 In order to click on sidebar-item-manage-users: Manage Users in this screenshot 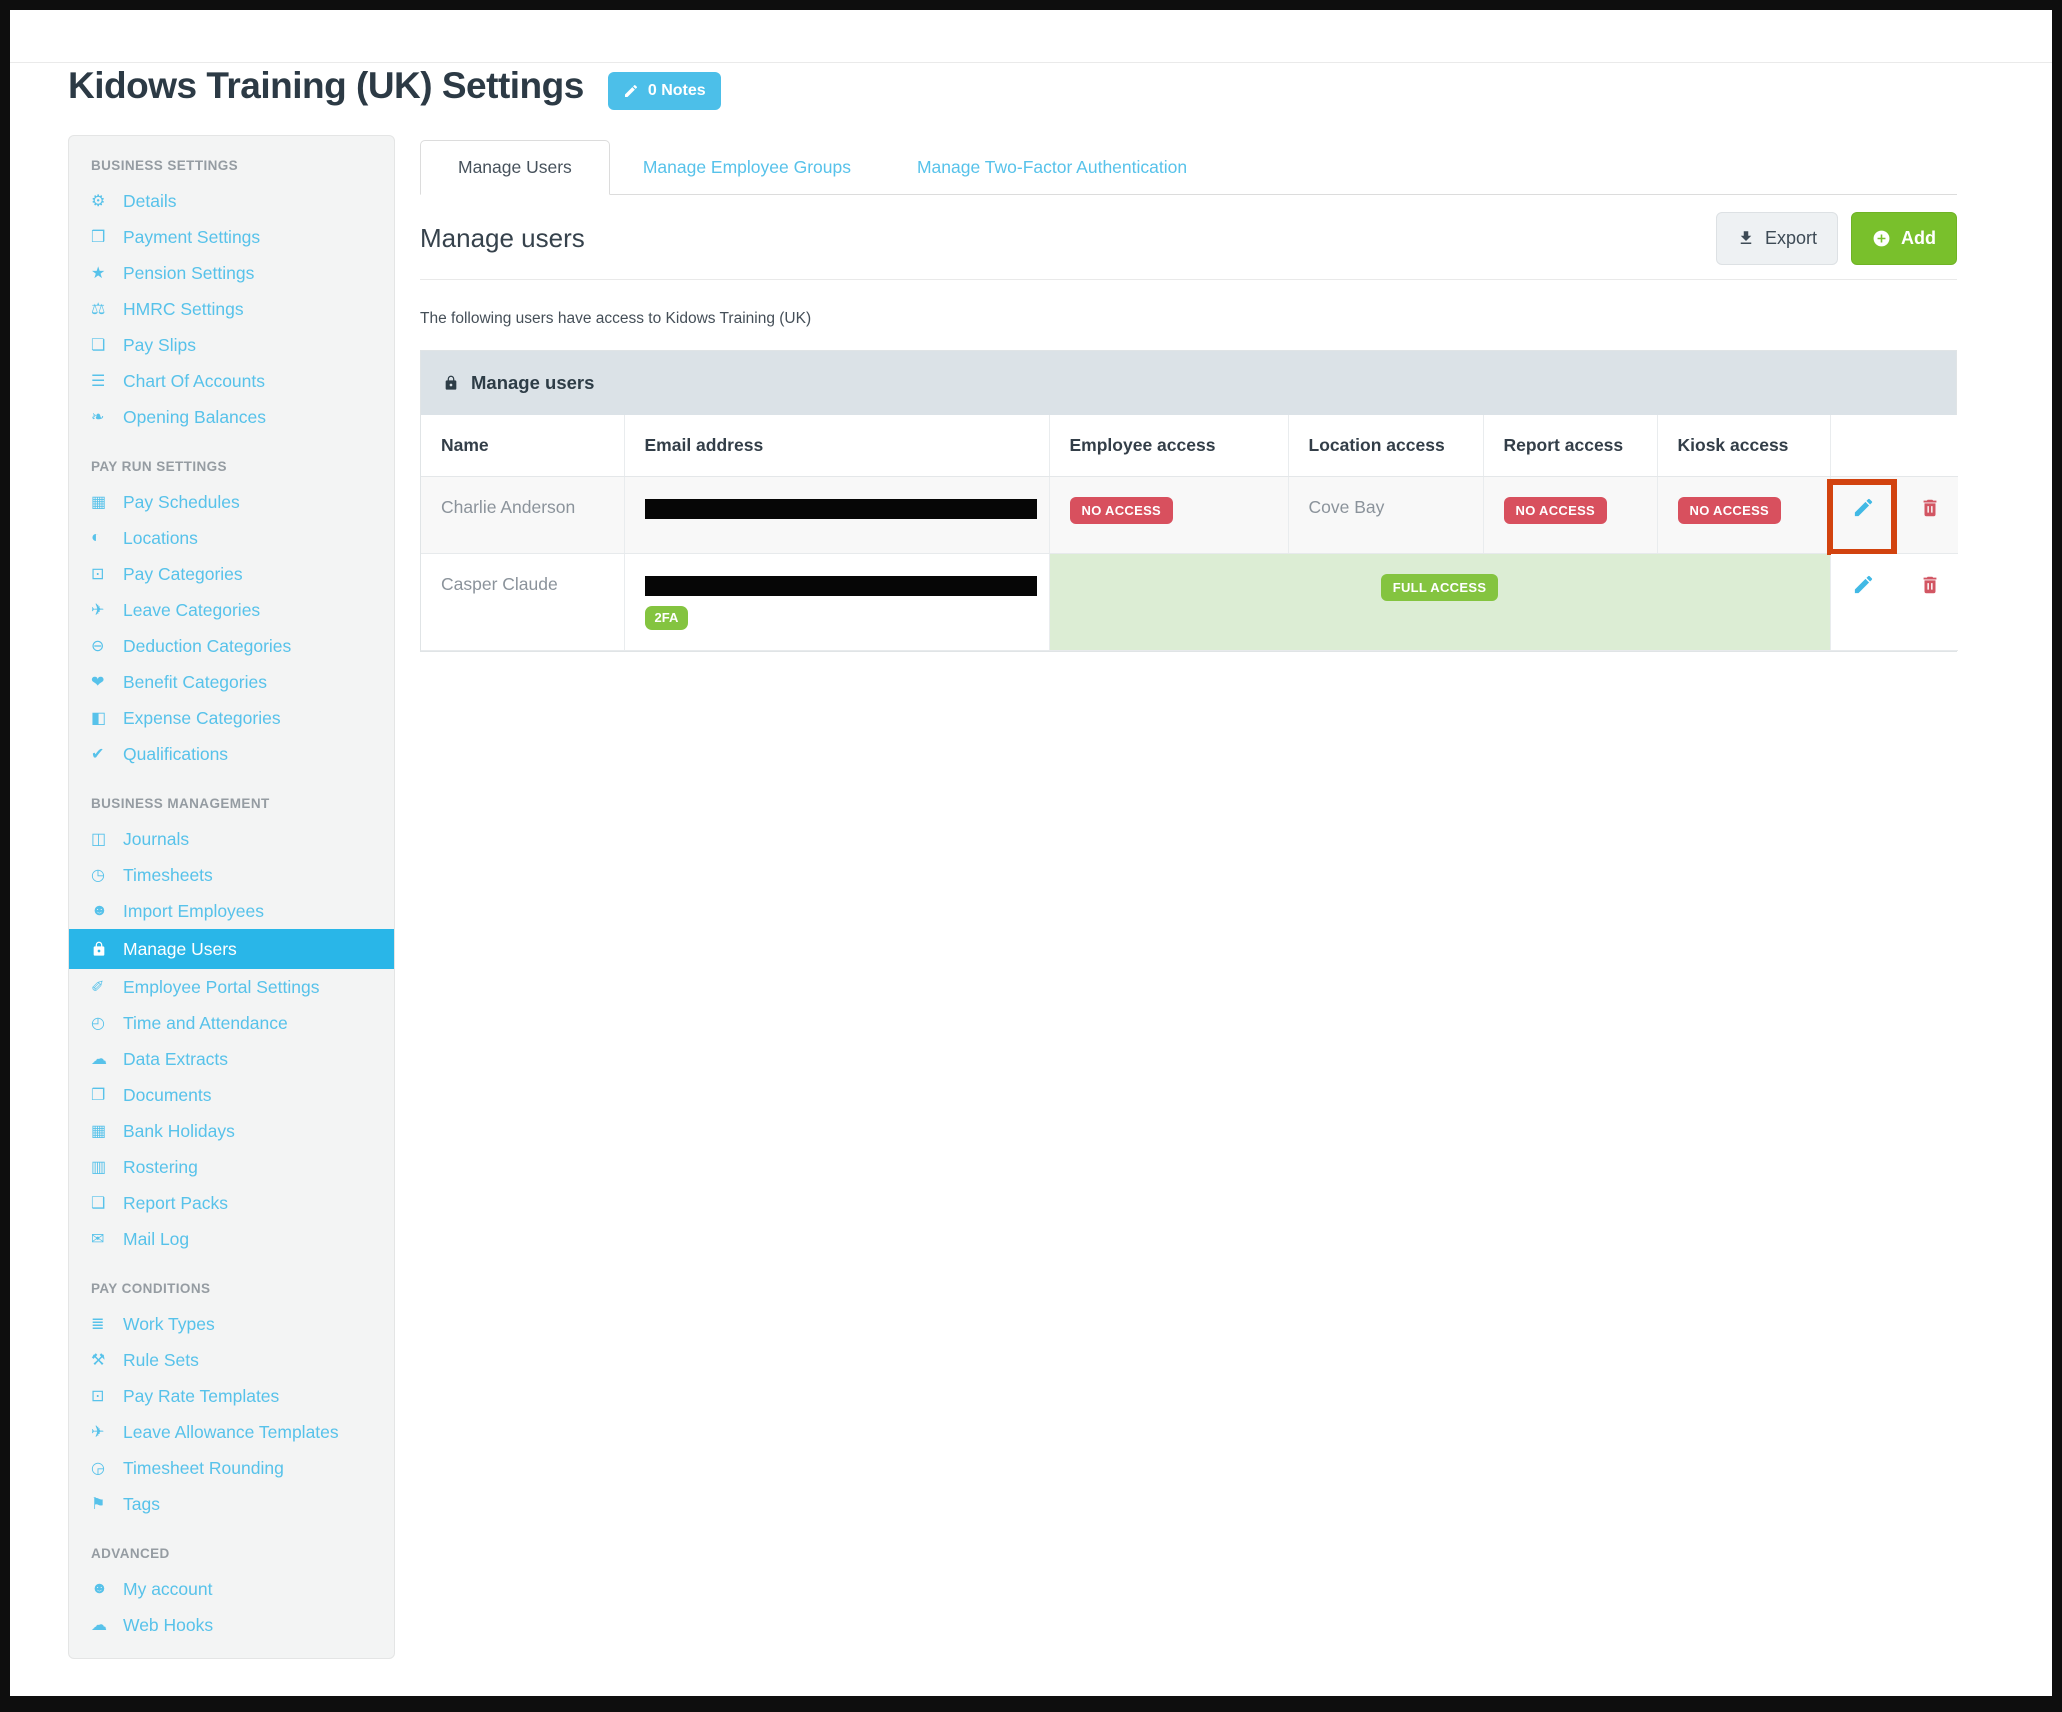, I will do `click(231, 949)`.